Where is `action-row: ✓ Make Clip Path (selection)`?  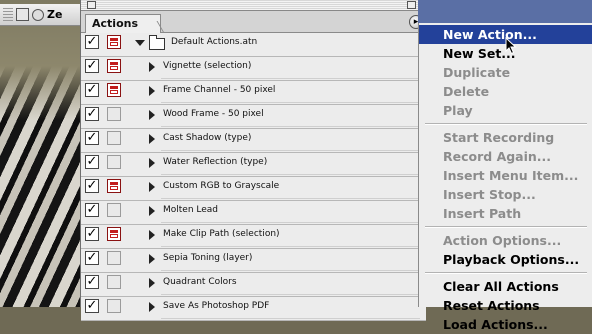
action-row: ✓ Make Clip Path (selection) is located at coordinates (253, 237).